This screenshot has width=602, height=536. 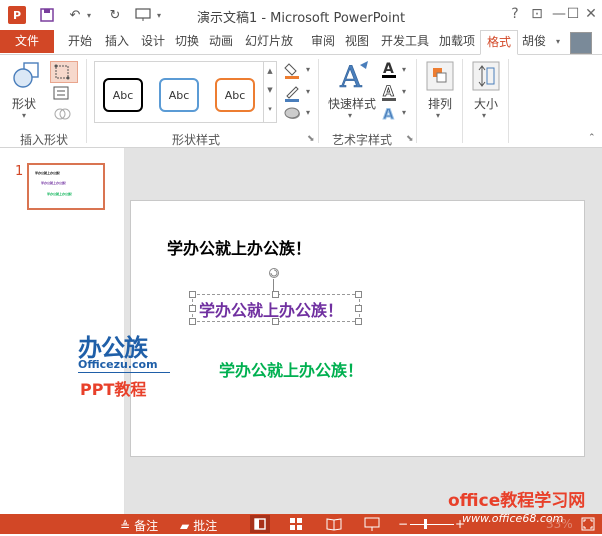 What do you see at coordinates (239, 247) in the screenshot?
I see `slide-text-black: 学办公就上办公族！` at bounding box center [239, 247].